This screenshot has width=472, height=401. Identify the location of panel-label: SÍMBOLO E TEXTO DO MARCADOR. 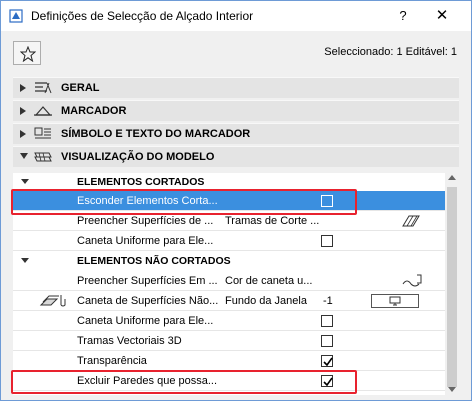
(156, 134).